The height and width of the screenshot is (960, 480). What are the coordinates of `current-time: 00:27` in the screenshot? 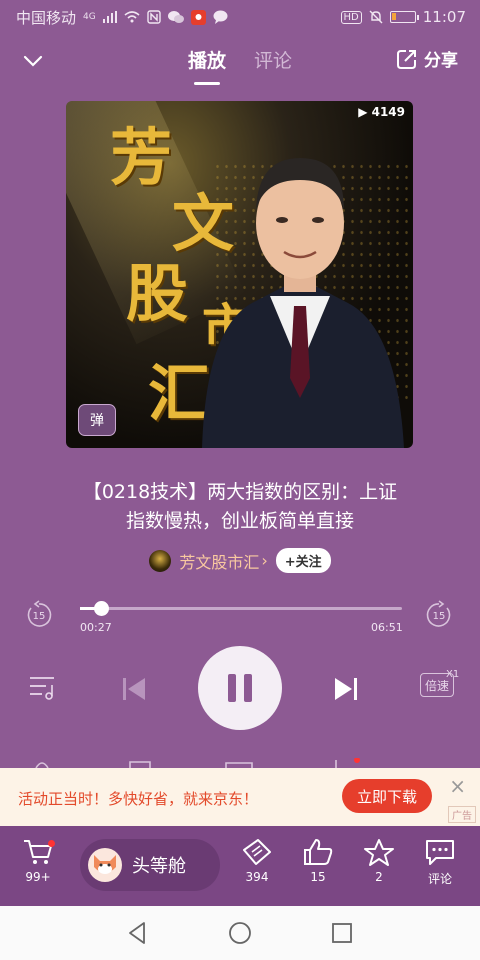 It's located at (96, 627).